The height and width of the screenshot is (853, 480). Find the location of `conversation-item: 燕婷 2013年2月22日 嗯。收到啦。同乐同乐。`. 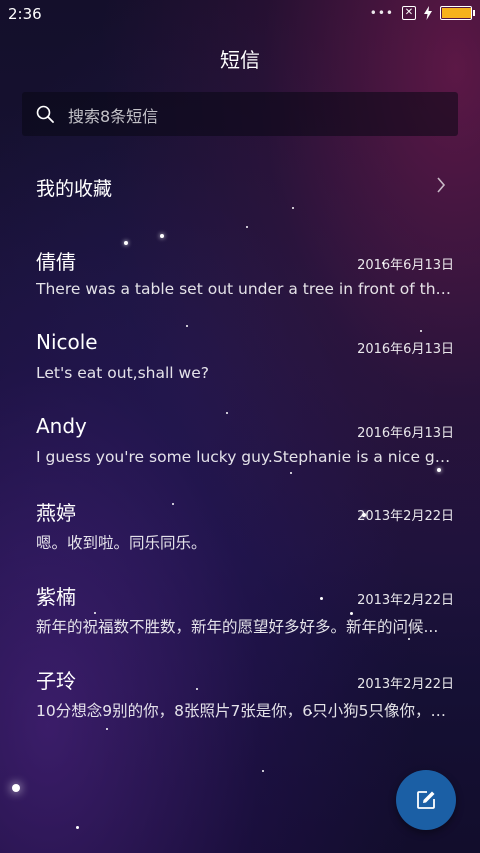

conversation-item: 燕婷 2013年2月22日 嗯。收到啦。同乐同乐。 is located at coordinates (245, 528).